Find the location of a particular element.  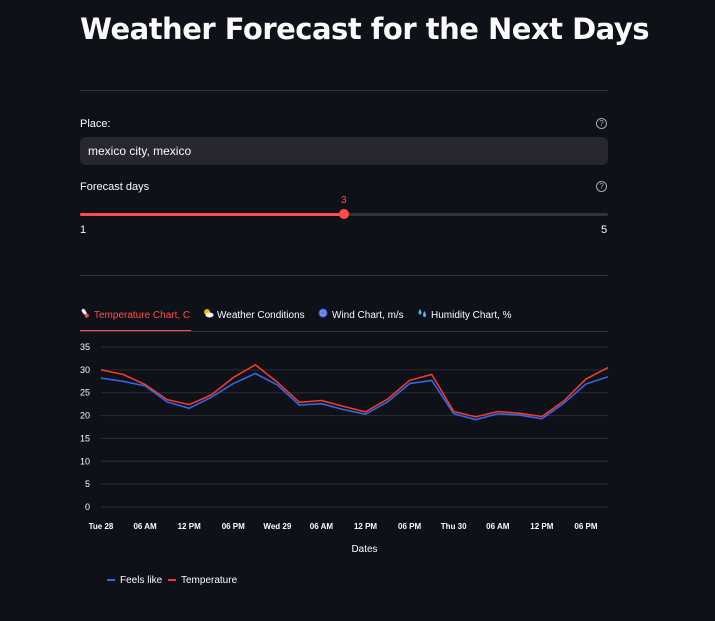

droplets-icon is located at coordinates (422, 314).